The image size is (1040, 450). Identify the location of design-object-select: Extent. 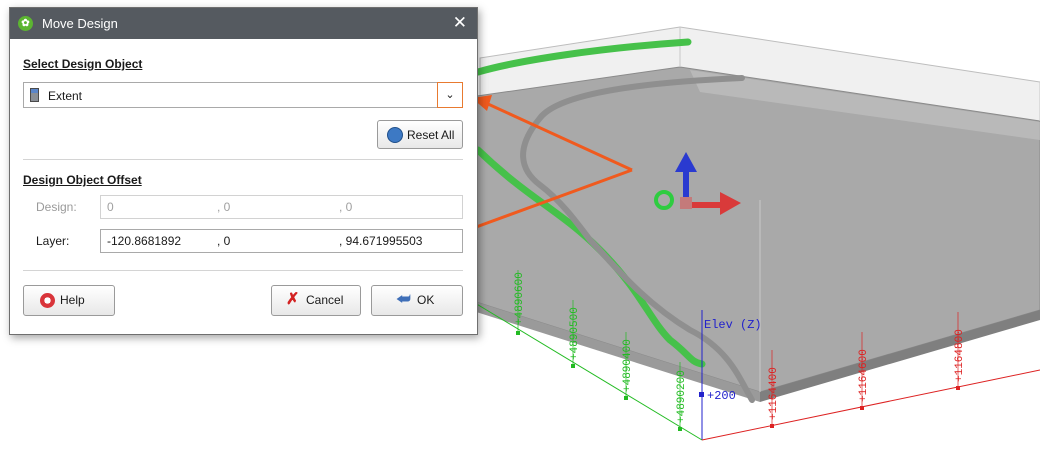
(243, 95).